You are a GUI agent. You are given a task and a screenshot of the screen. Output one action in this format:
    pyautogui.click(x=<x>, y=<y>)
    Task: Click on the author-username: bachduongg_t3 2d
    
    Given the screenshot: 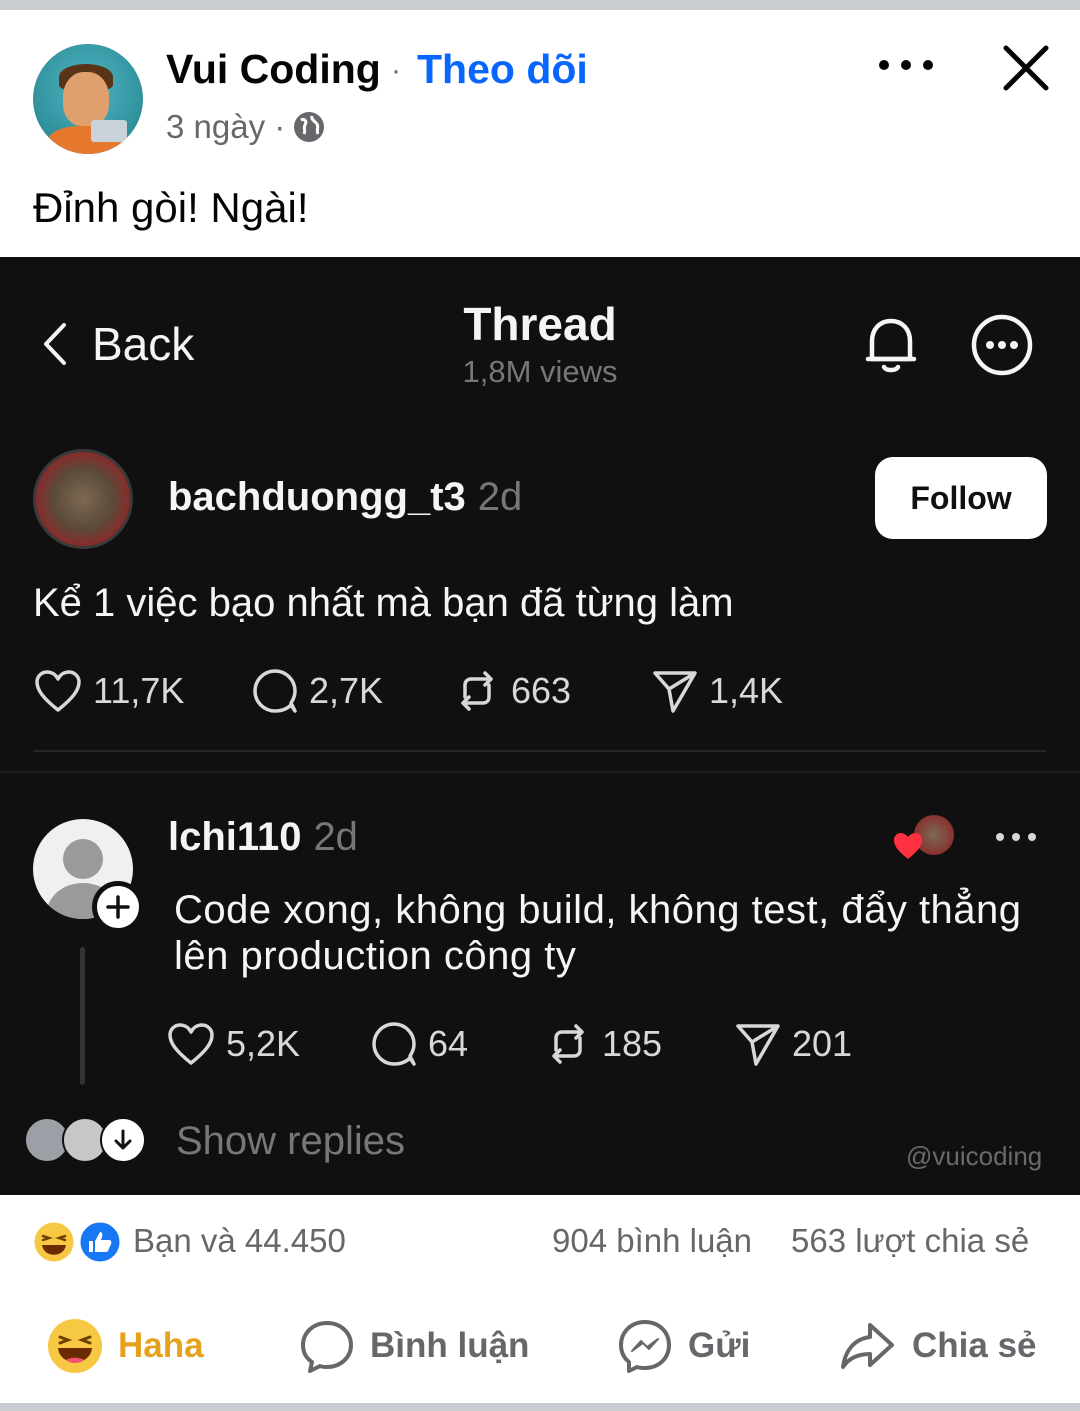 What is the action you would take?
    pyautogui.click(x=345, y=497)
    